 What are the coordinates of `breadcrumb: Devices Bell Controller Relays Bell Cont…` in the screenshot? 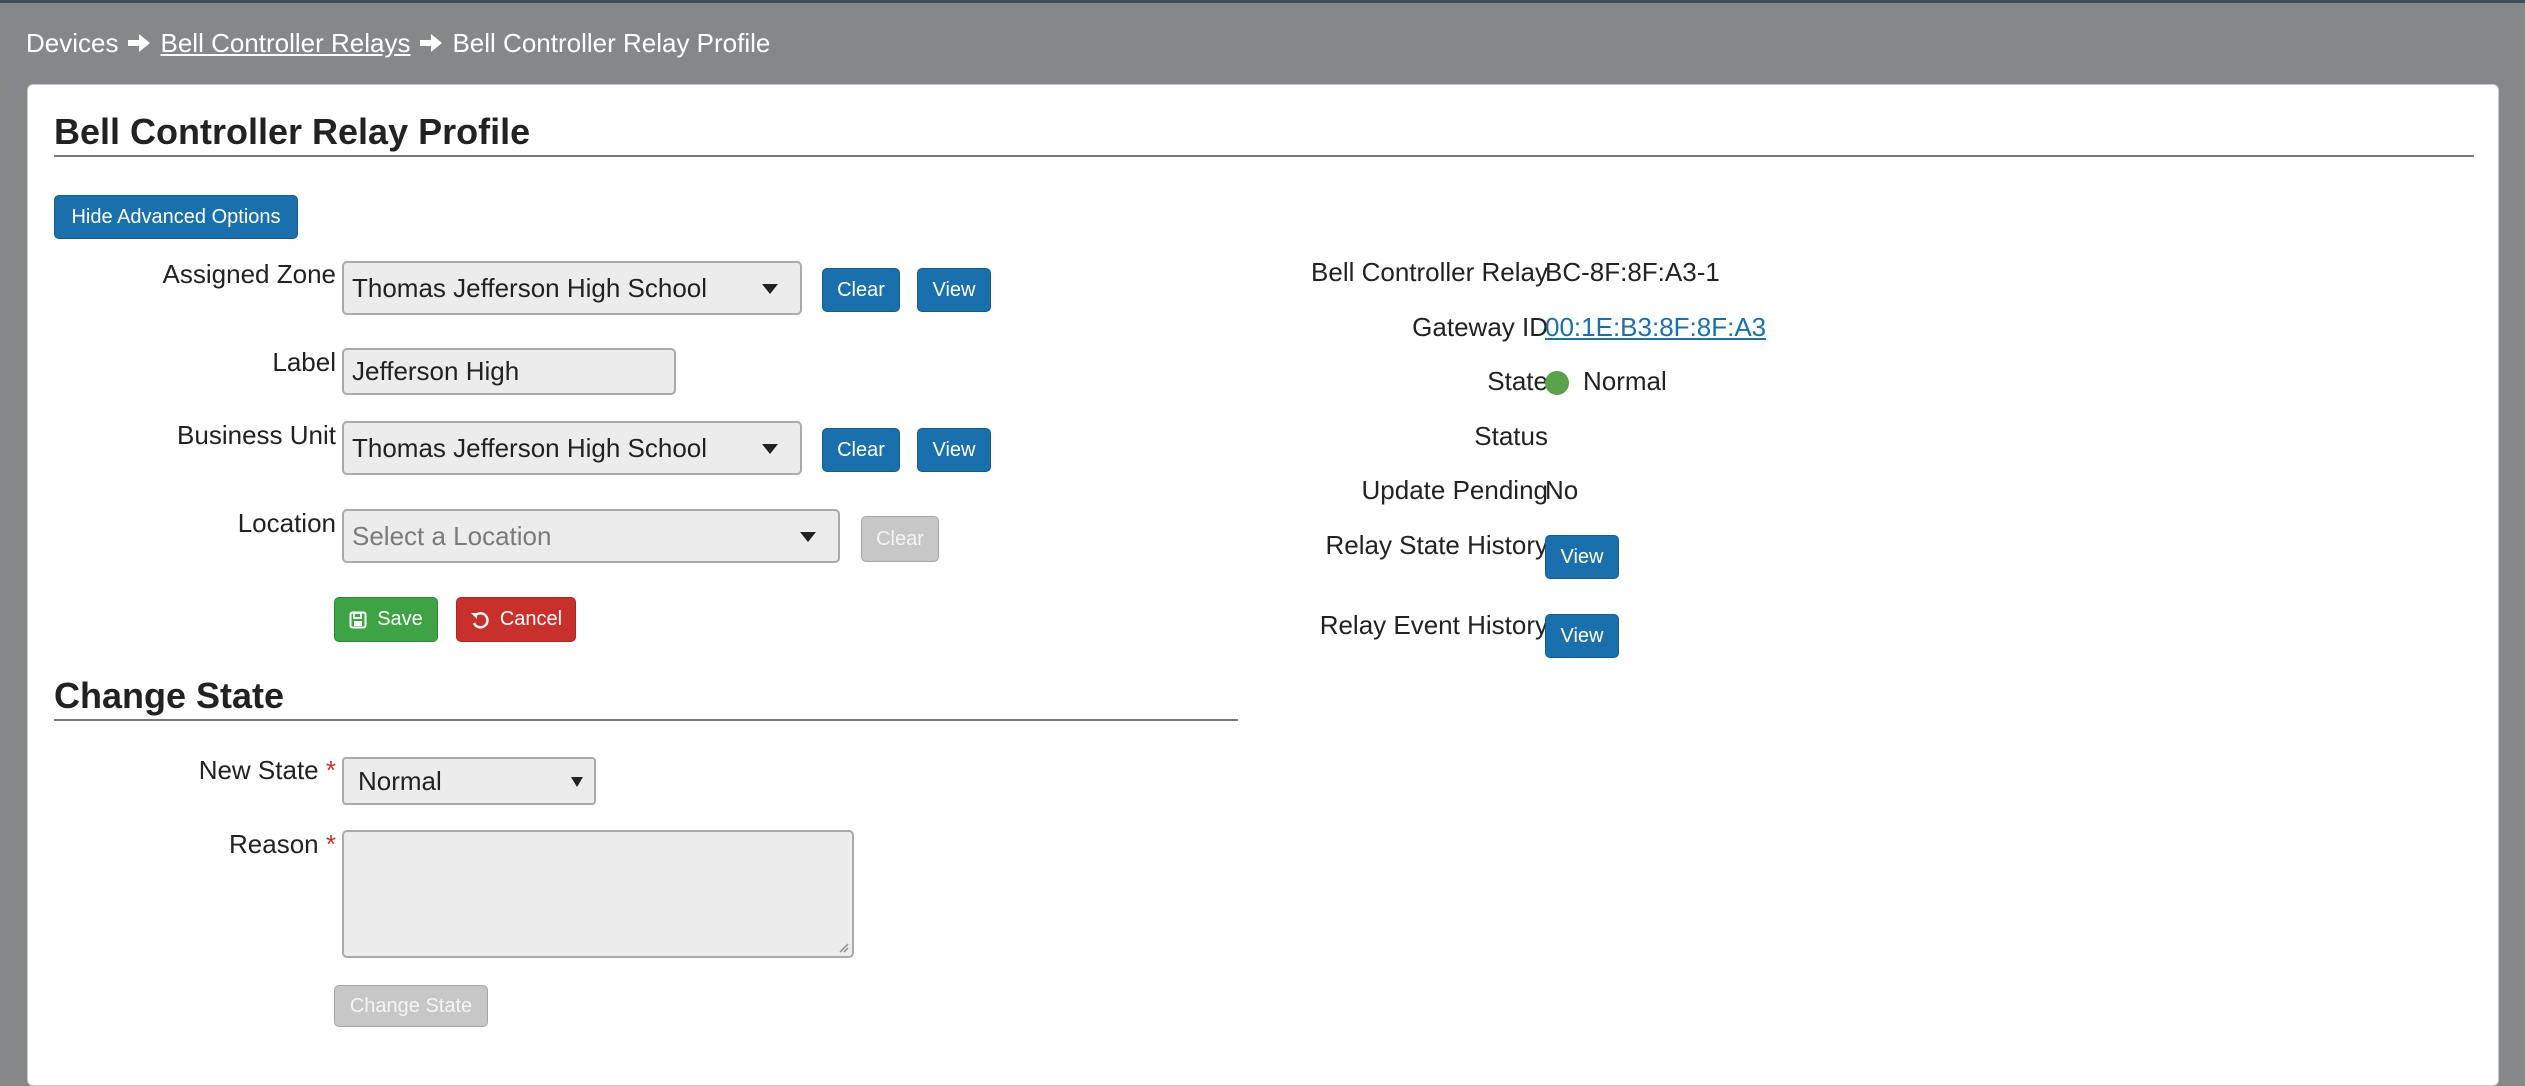 It's located at (398, 43).